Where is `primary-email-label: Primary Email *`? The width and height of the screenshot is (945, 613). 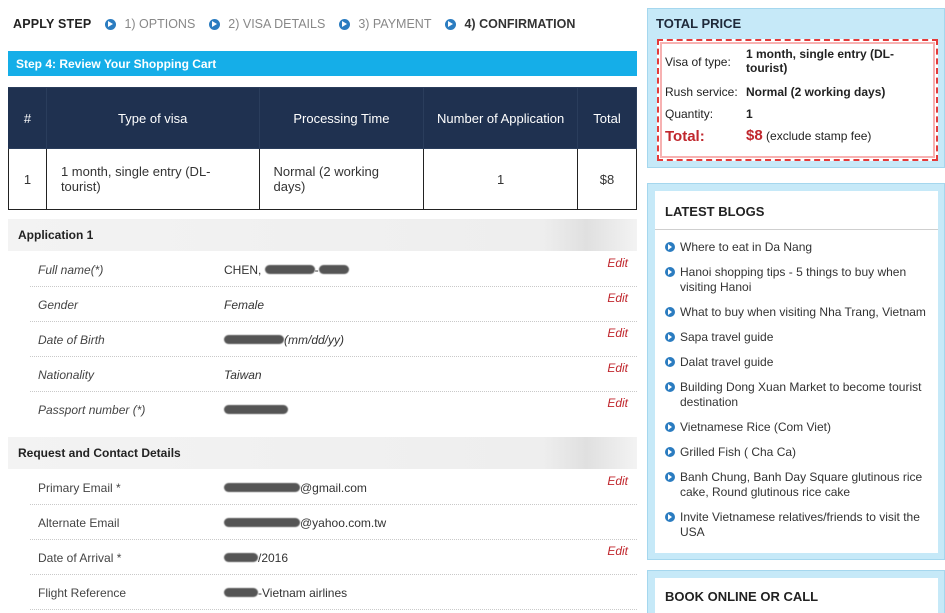
primary-email-label: Primary Email * is located at coordinates (79, 488).